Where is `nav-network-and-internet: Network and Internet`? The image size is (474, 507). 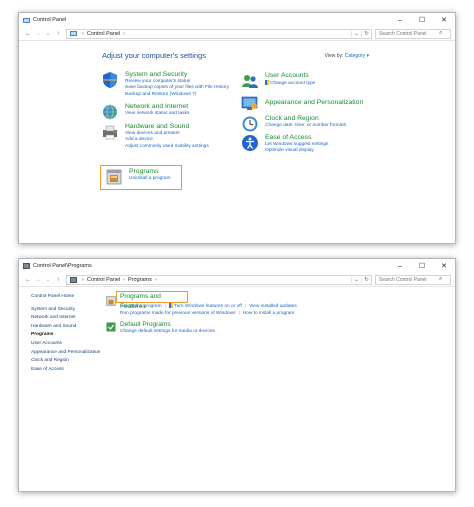
nav-network-and-internet: Network and Internet is located at coordinates (66, 318).